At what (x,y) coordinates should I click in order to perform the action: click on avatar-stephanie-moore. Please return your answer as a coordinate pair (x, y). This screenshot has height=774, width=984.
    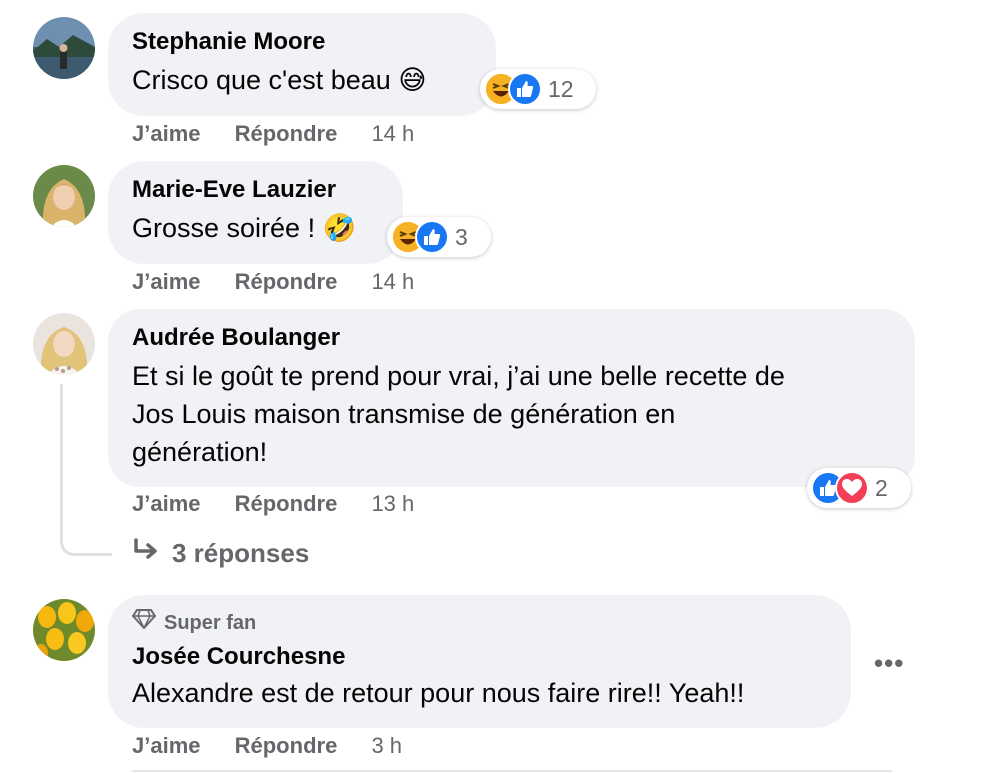
    Looking at the image, I should click on (64, 48).